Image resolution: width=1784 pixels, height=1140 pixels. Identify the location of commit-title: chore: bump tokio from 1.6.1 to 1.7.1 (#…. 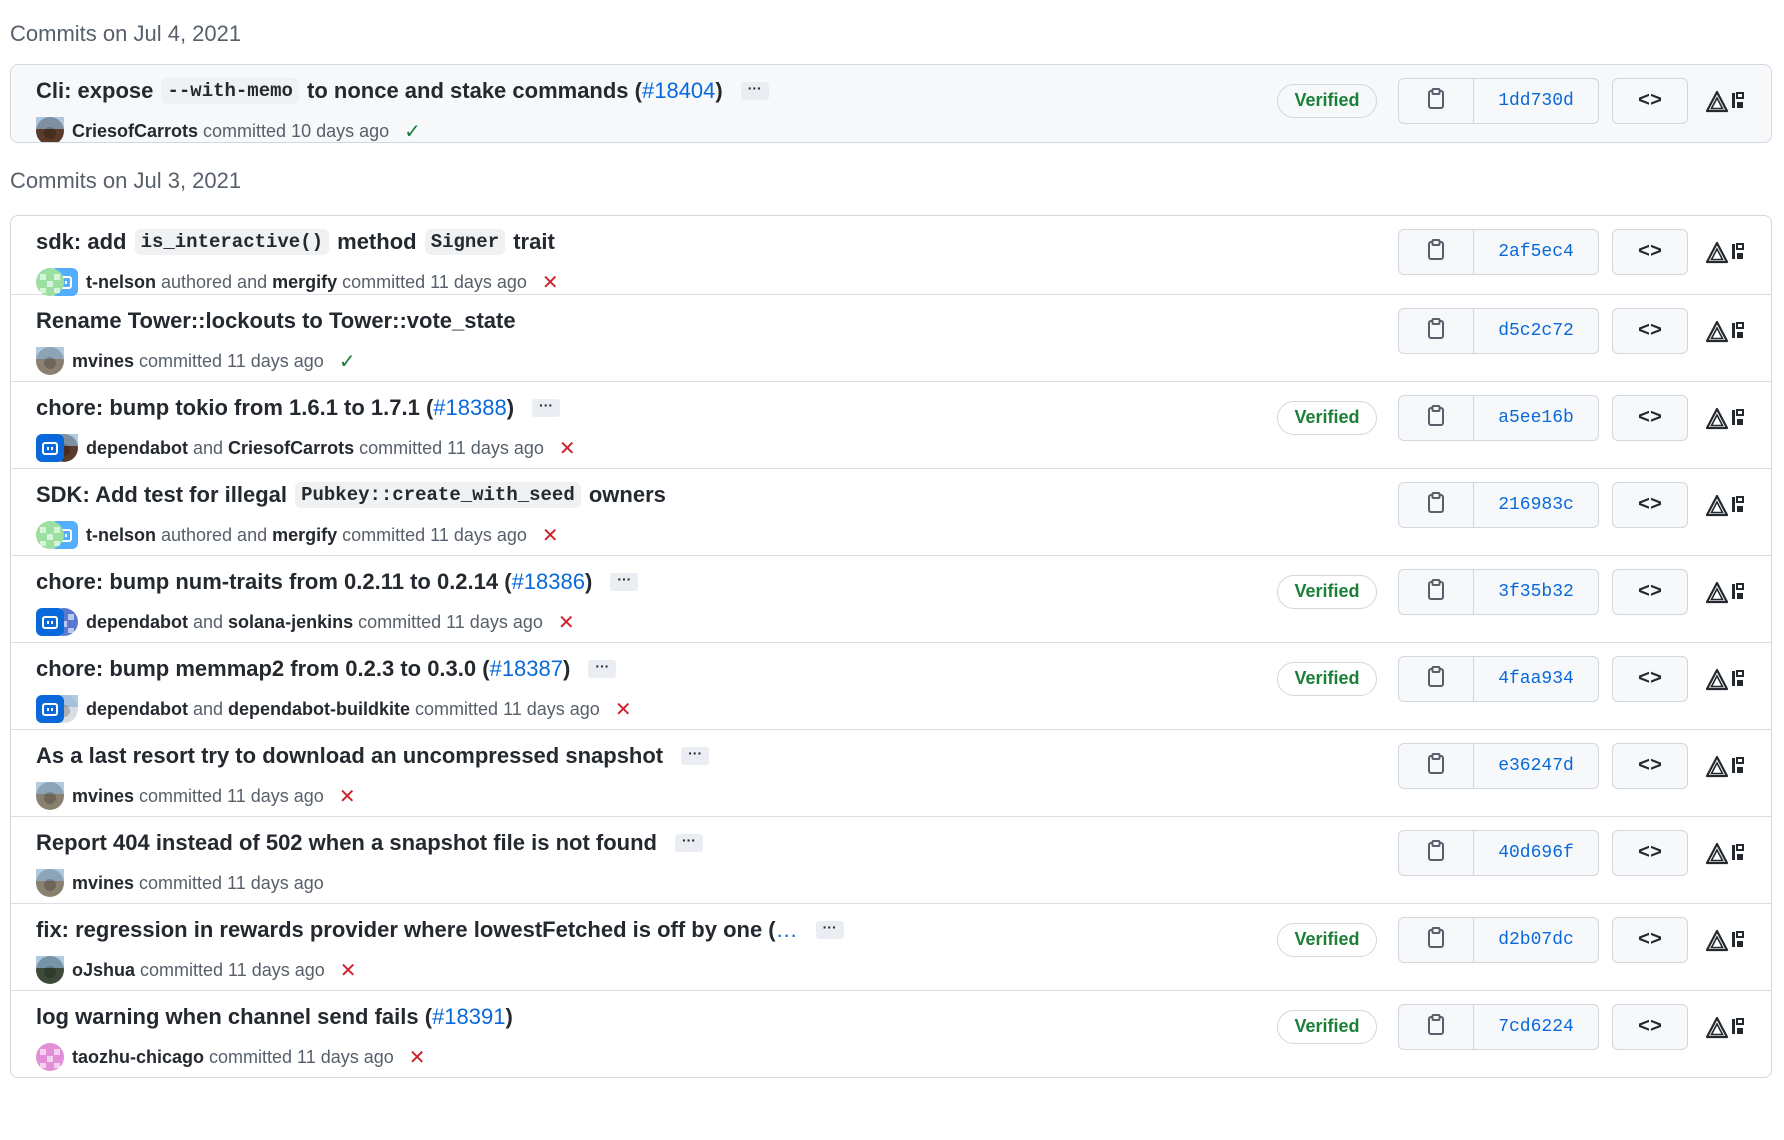
(298, 408).